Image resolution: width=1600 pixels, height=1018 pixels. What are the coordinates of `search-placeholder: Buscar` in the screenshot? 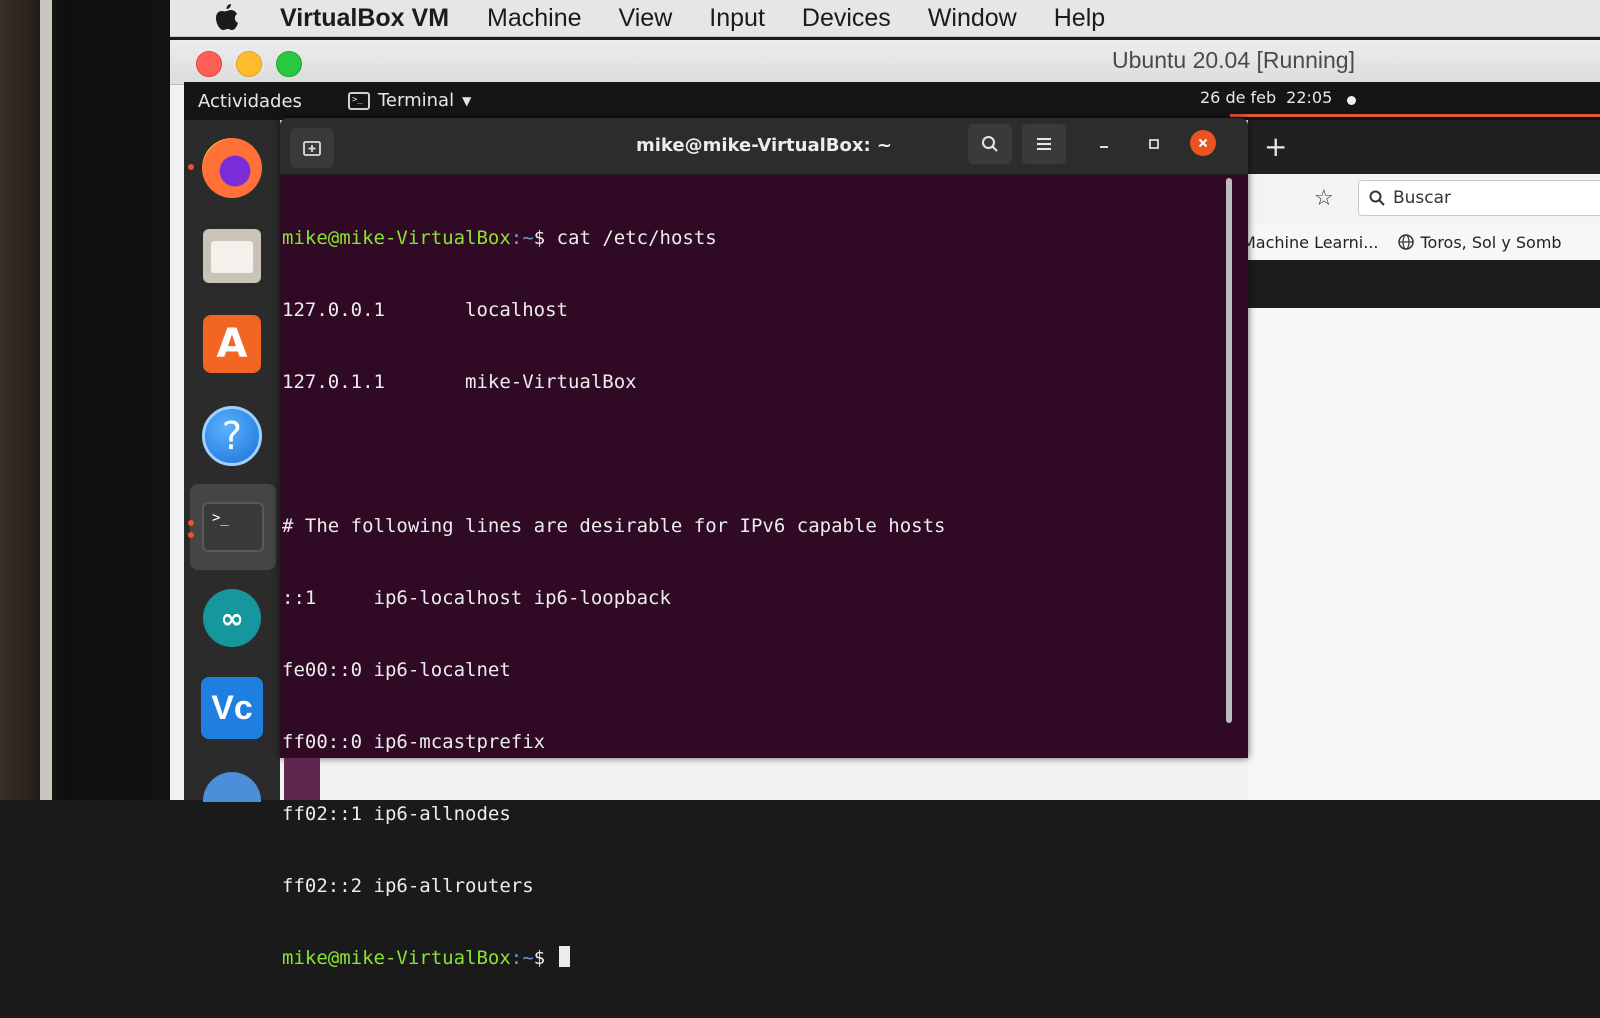 It's located at (1422, 198).